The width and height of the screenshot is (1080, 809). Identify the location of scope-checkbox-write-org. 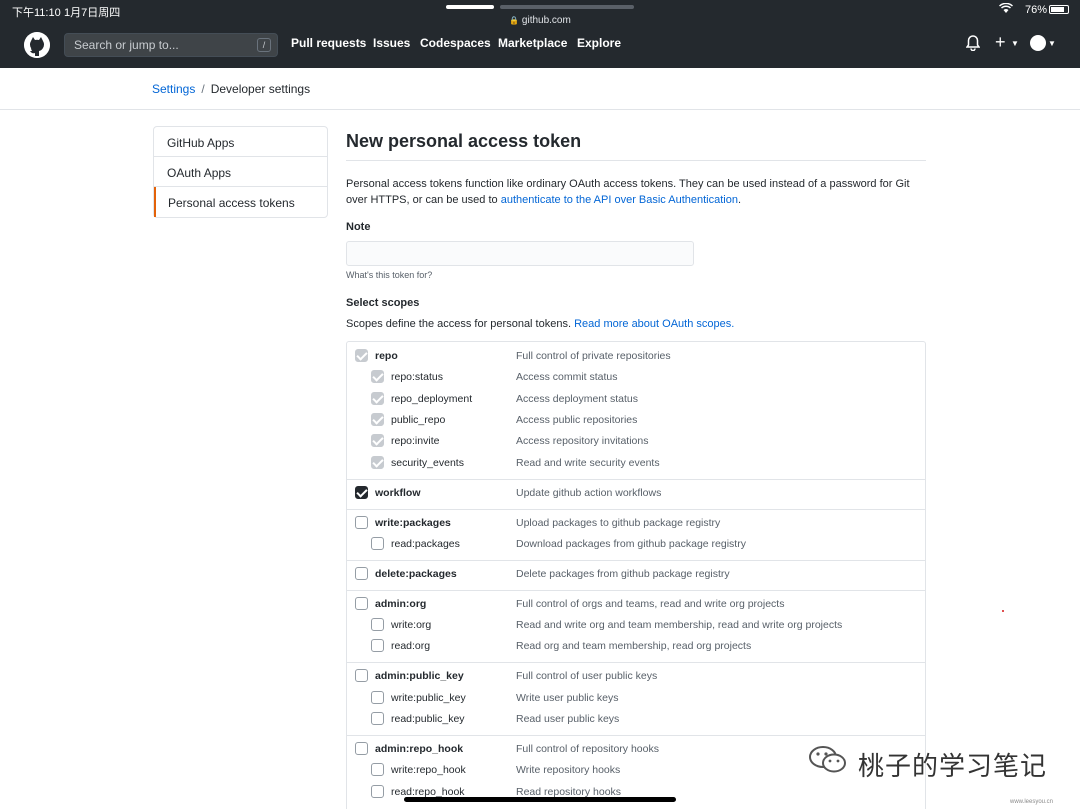
(377, 625).